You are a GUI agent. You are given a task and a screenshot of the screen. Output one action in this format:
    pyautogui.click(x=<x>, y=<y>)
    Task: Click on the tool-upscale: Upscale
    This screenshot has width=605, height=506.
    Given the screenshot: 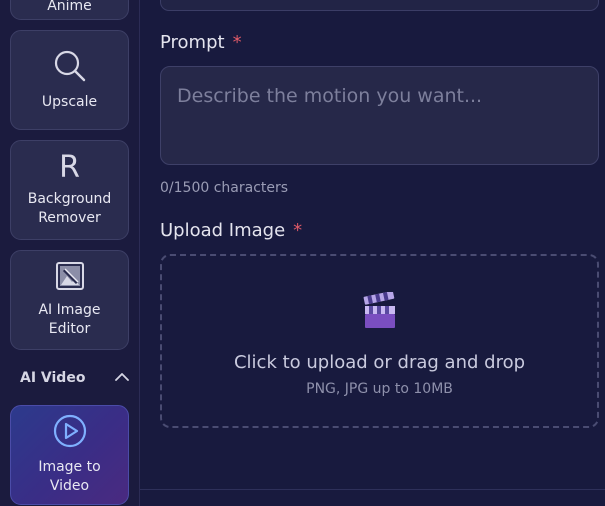 What is the action you would take?
    pyautogui.click(x=69, y=80)
    